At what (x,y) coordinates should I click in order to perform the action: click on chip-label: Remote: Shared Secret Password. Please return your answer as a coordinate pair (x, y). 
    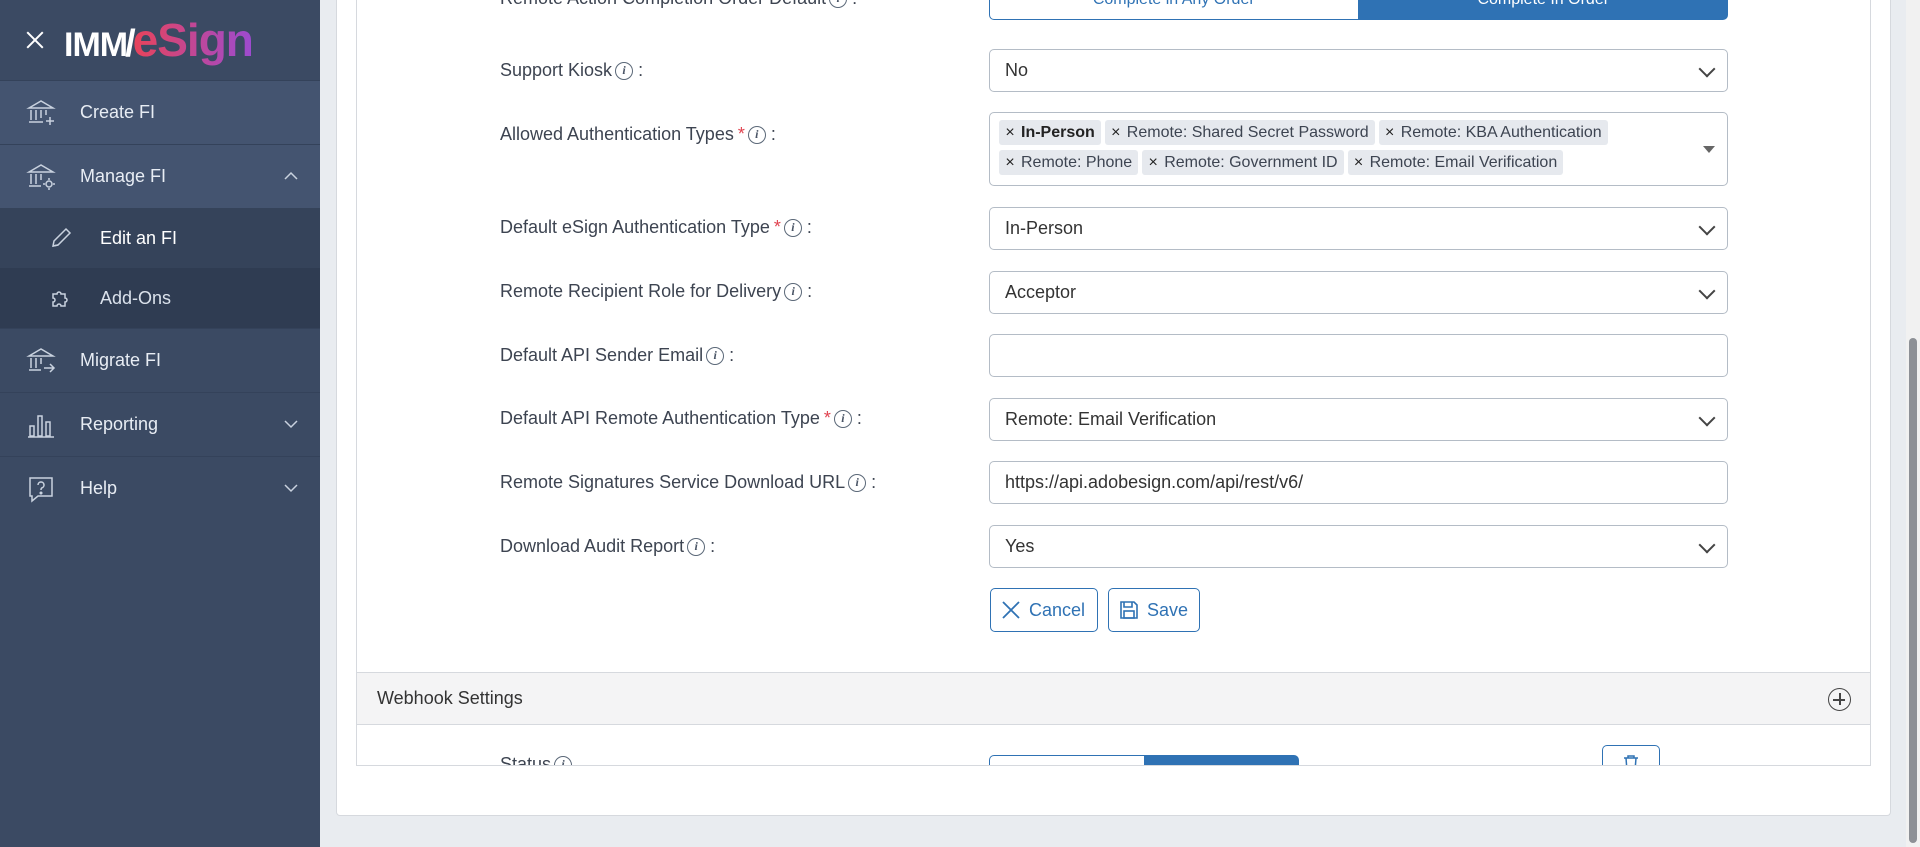
    Looking at the image, I should click on (1247, 132).